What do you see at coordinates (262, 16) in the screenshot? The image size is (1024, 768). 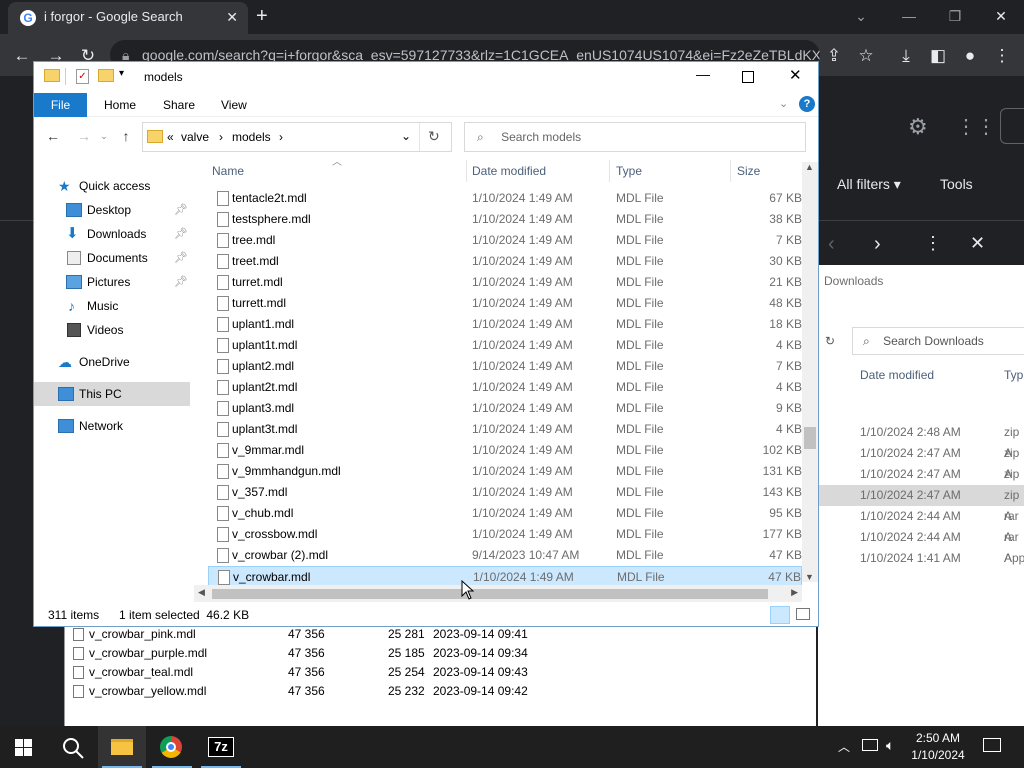 I see `new-tab-button: +` at bounding box center [262, 16].